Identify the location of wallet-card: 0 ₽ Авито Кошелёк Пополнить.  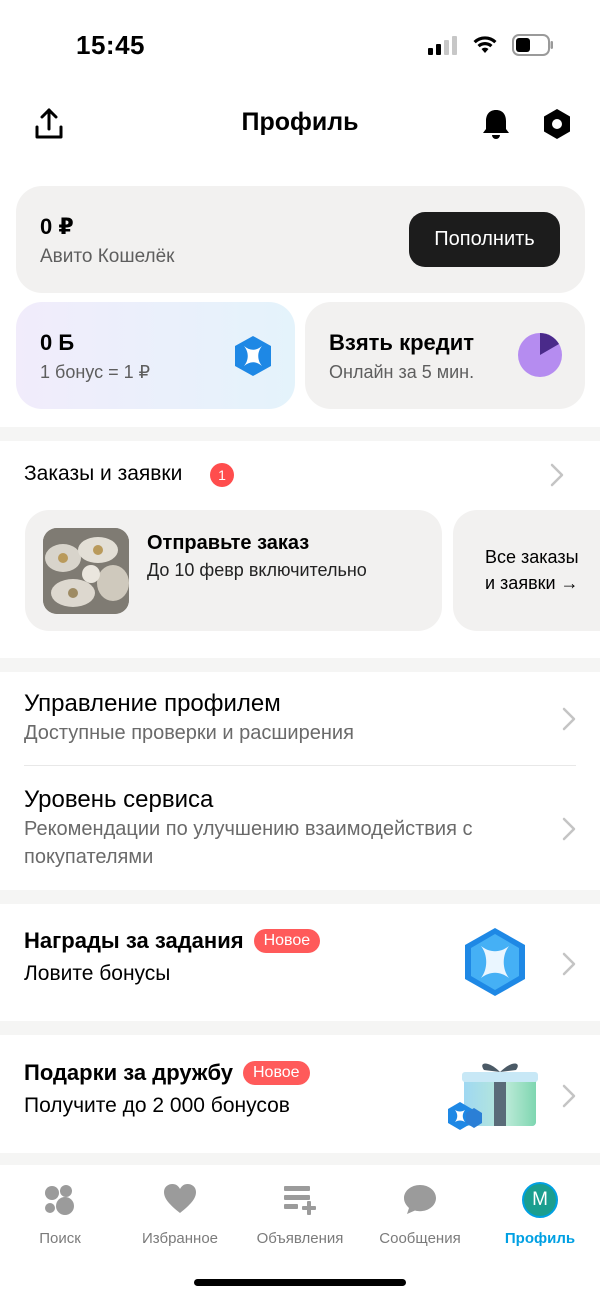
(300, 239).